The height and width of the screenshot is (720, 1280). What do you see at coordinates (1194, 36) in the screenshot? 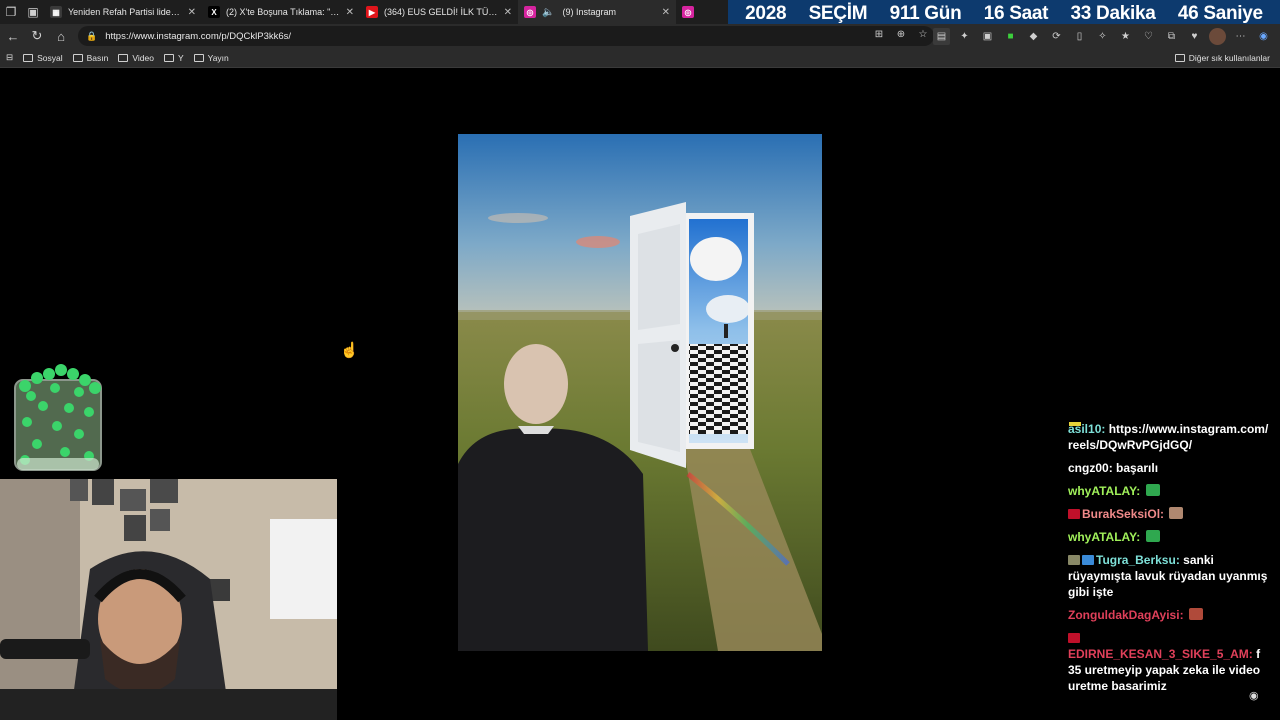
I see `performance-icon: ♥` at bounding box center [1194, 36].